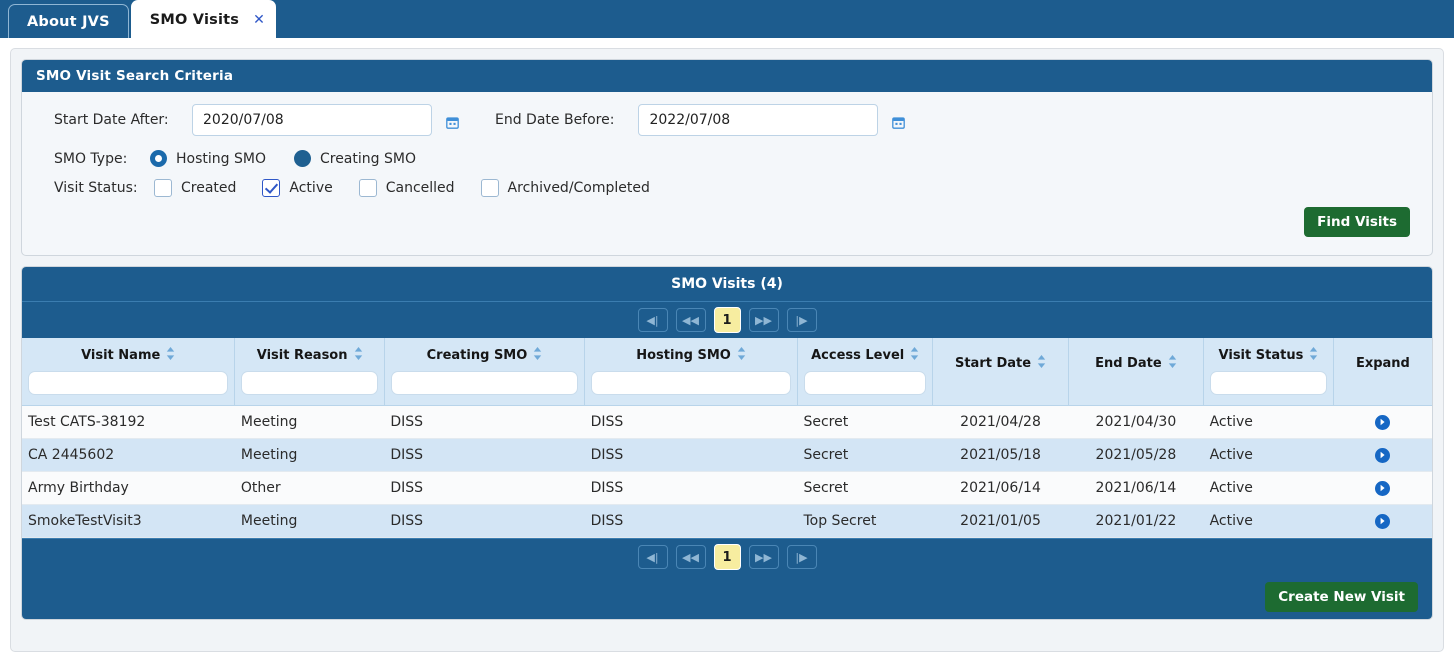  What do you see at coordinates (354, 158) in the screenshot?
I see `radio-creating-smo: Creating SMO` at bounding box center [354, 158].